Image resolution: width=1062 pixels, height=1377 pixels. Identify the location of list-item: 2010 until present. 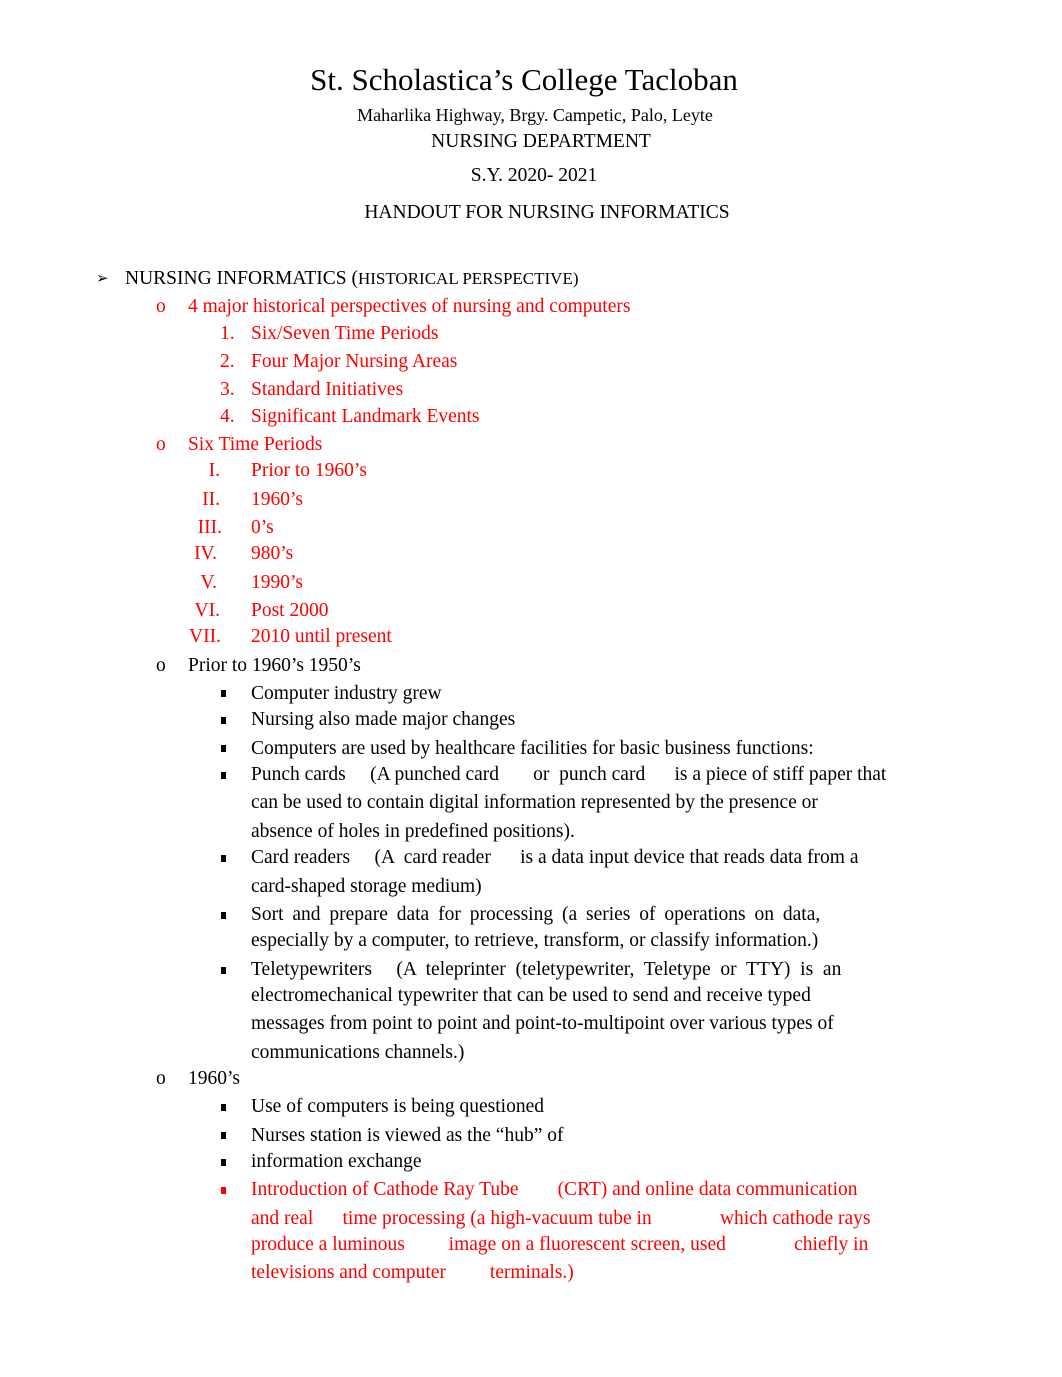
(321, 636).